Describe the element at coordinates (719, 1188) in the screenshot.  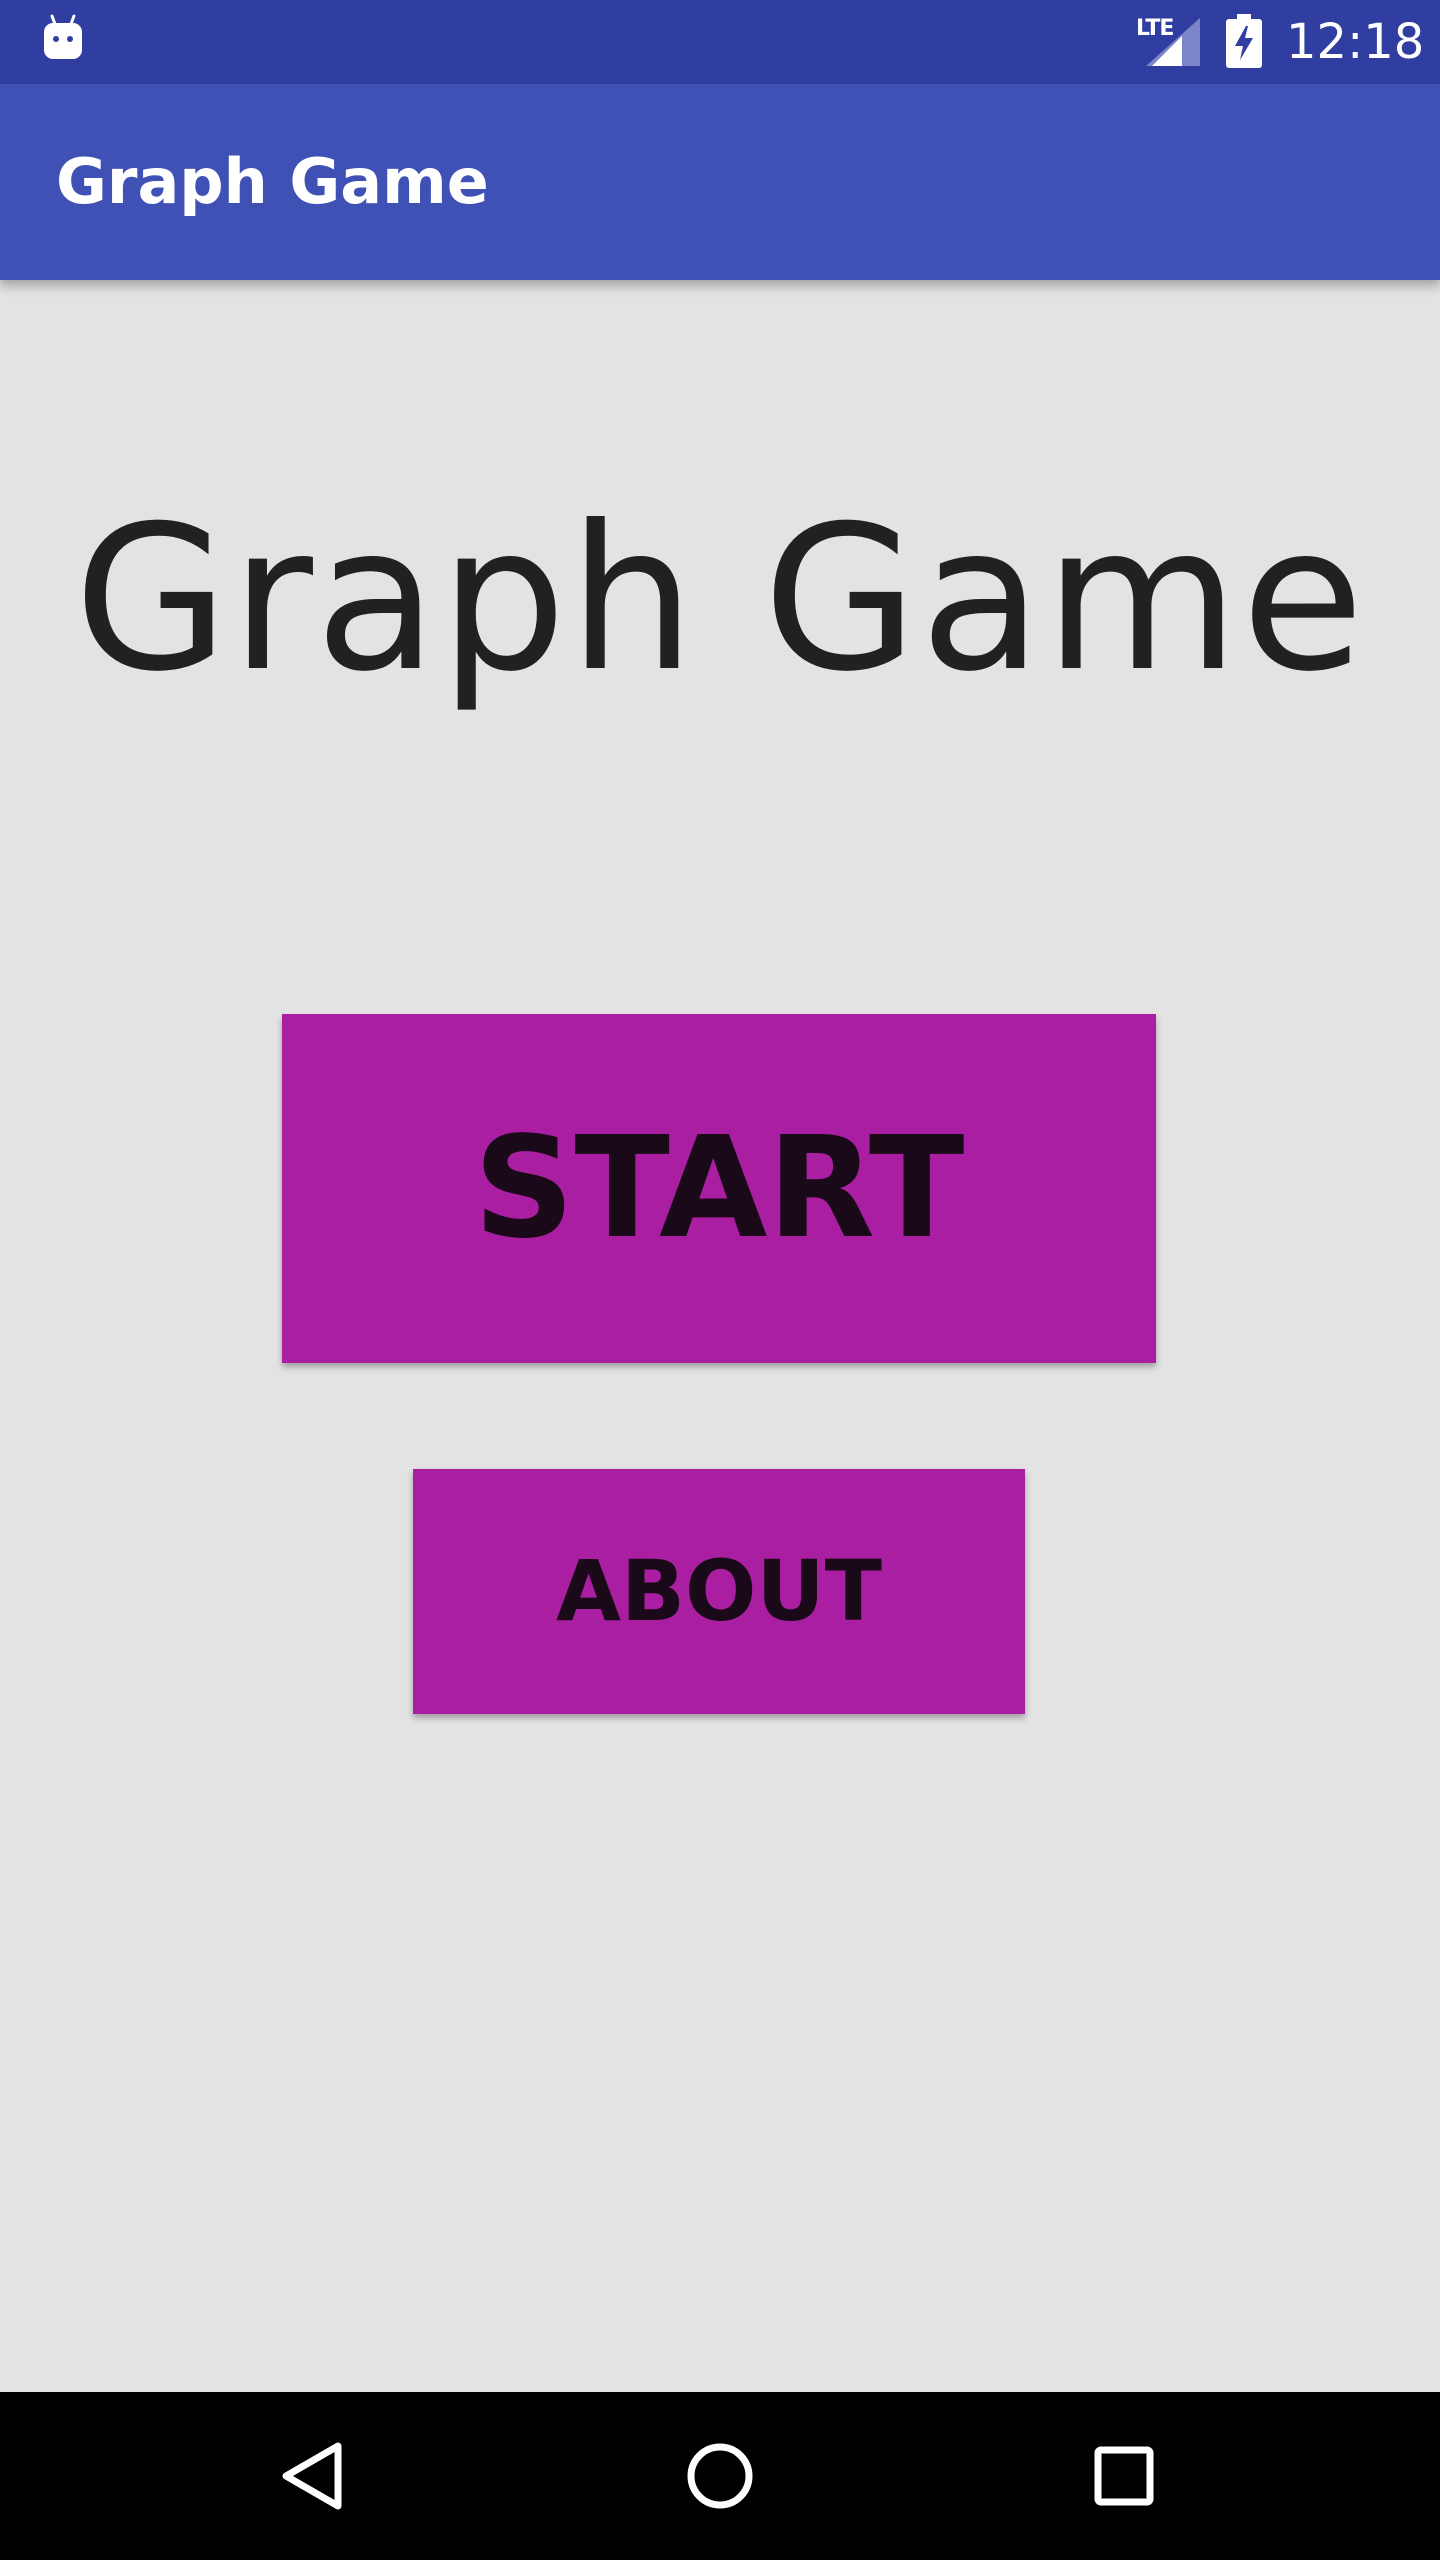
I see `start-button: START` at that location.